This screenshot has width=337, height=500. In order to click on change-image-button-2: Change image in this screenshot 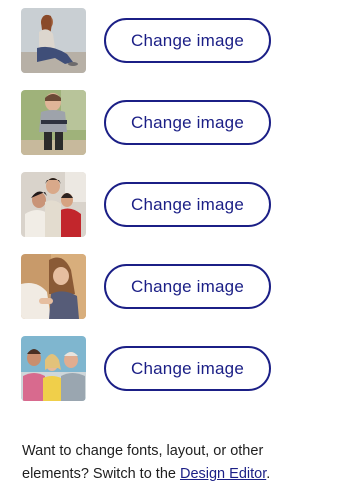, I will do `click(187, 122)`.